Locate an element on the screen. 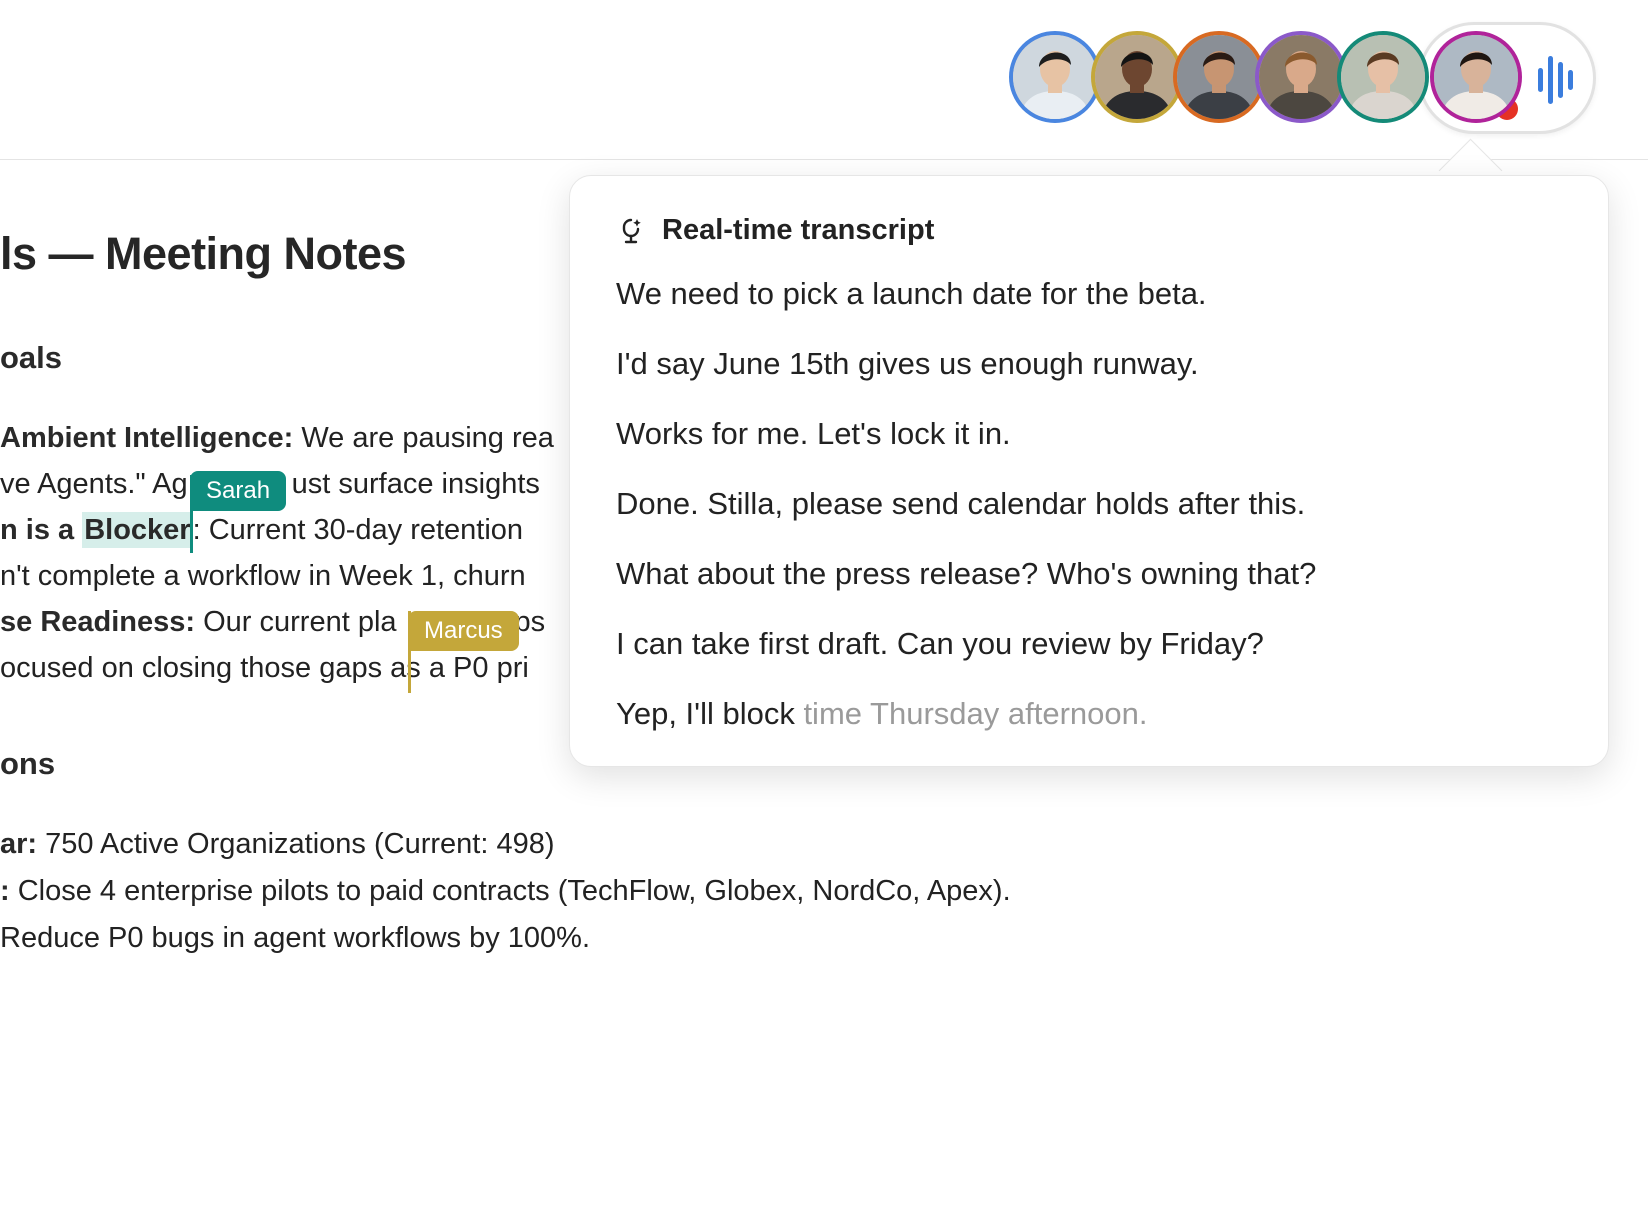 The height and width of the screenshot is (1216, 1648). doc-metric-1-text: 750 Active Organizations (Current: 498) is located at coordinates (296, 844).